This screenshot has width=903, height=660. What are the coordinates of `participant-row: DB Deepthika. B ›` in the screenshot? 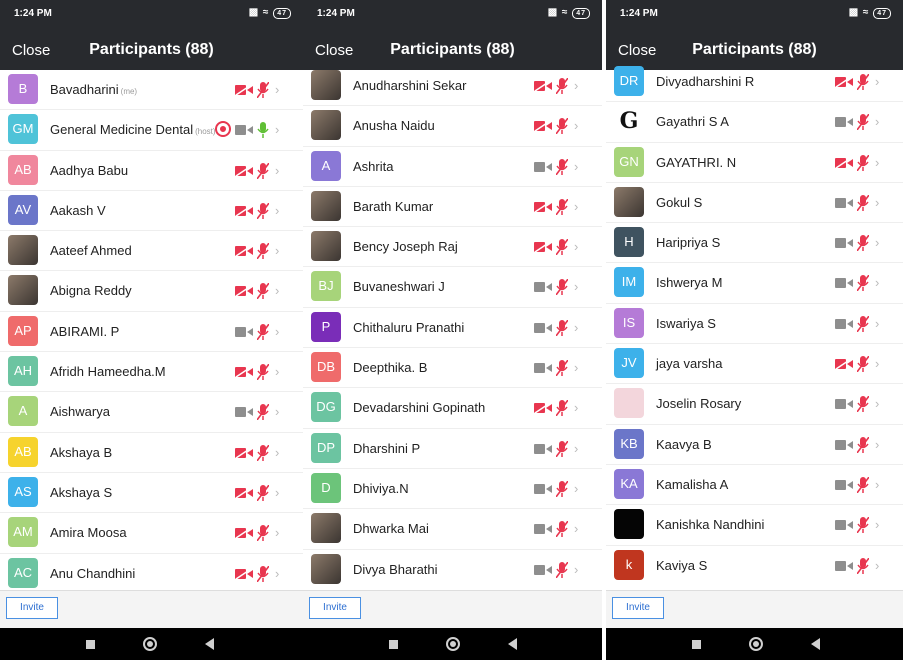 It's located at (452, 368).